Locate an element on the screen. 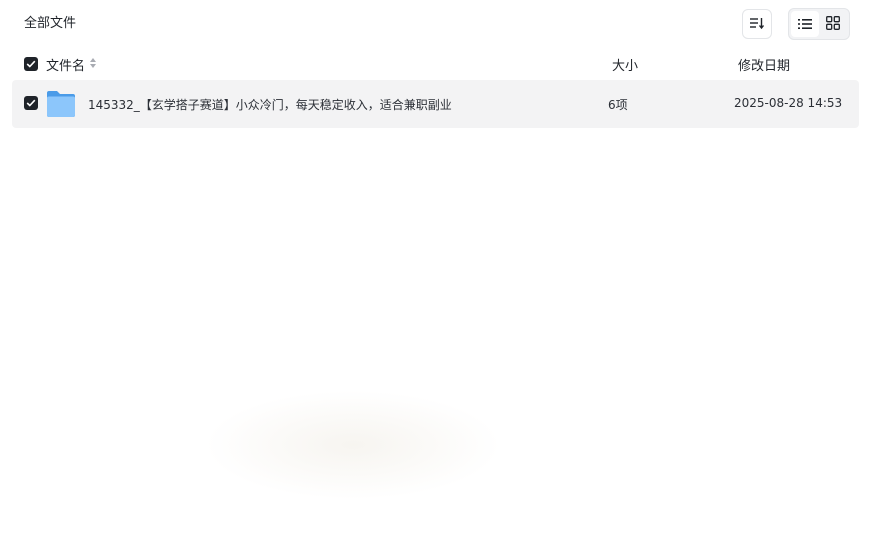 The image size is (874, 538). select-all-checkbox is located at coordinates (31, 64).